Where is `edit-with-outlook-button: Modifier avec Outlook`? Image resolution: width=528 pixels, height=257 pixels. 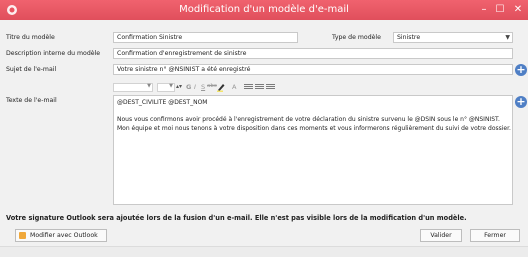
edit-with-outlook-button: Modifier avec Outlook is located at coordinates (61, 235).